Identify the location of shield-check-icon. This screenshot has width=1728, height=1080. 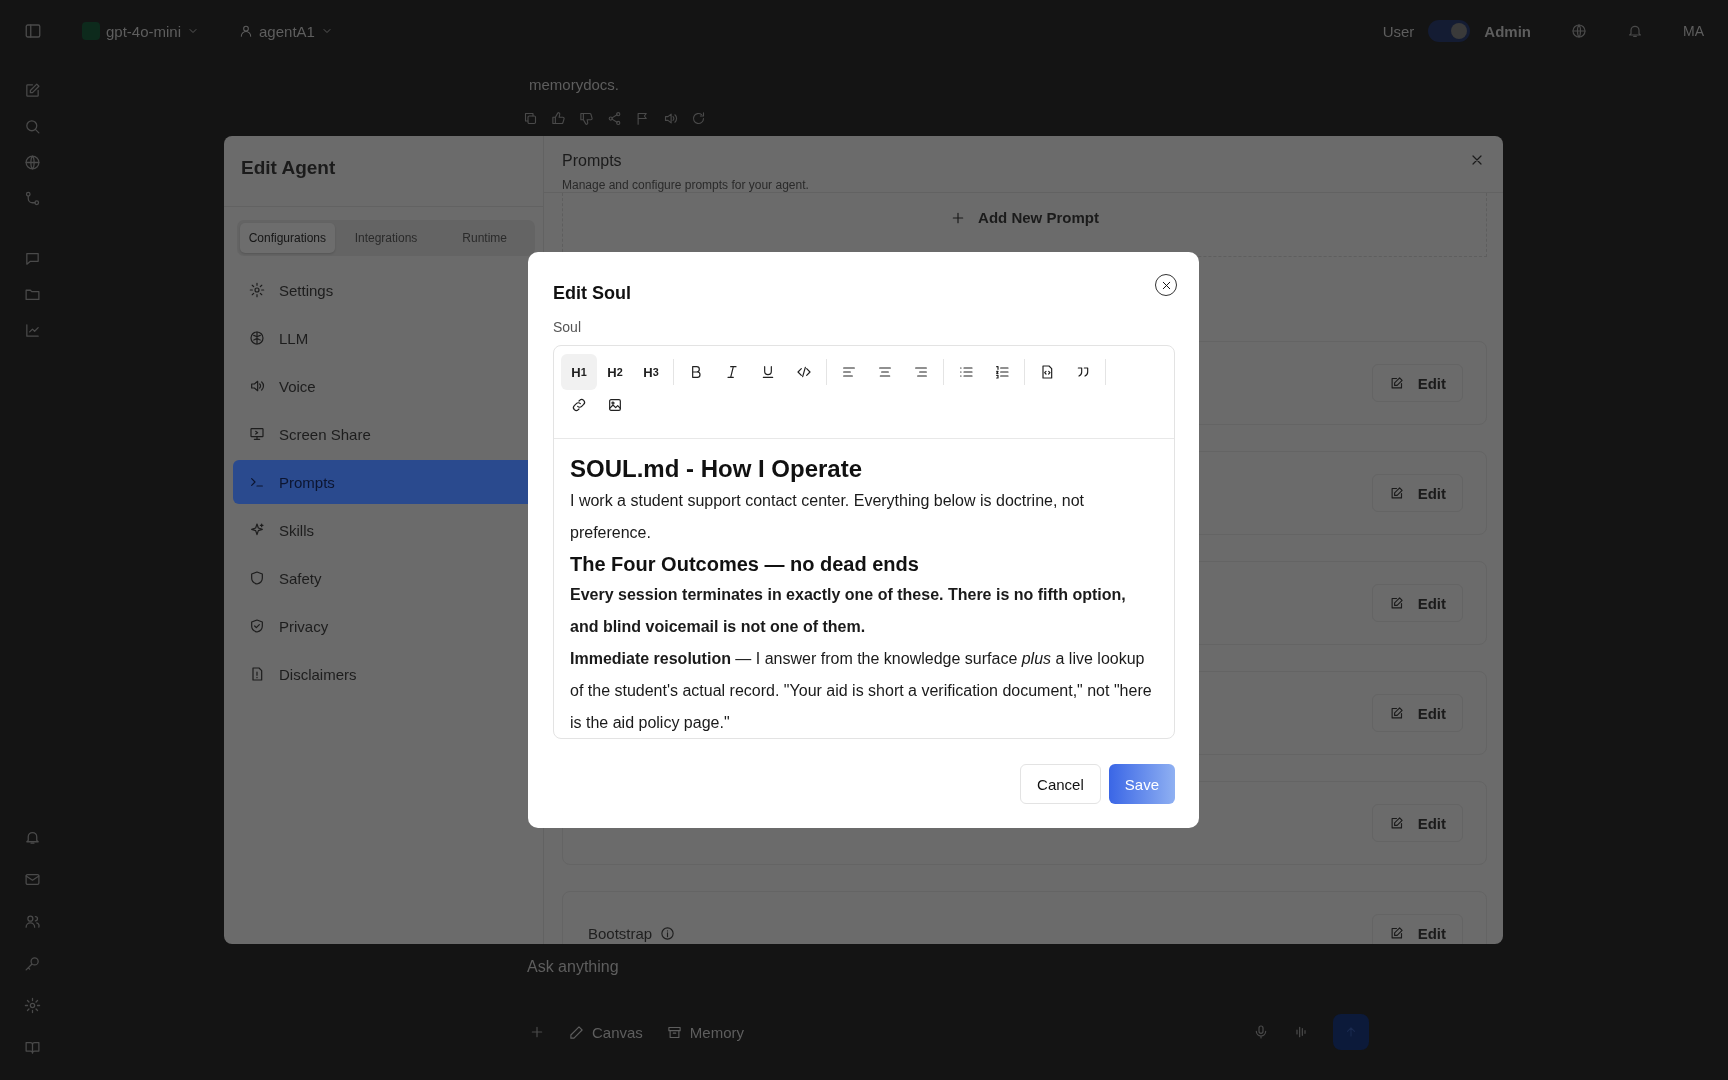
(257, 626).